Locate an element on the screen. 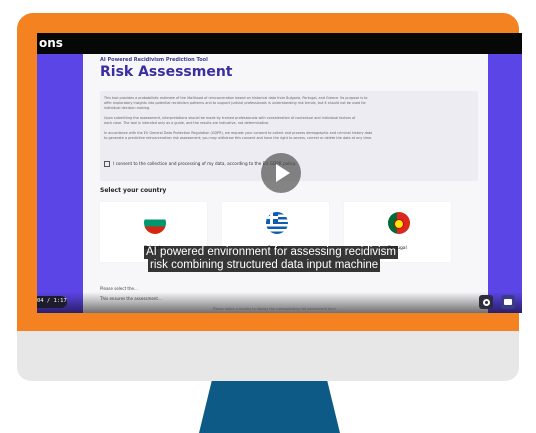  play-icon is located at coordinates (283, 173).